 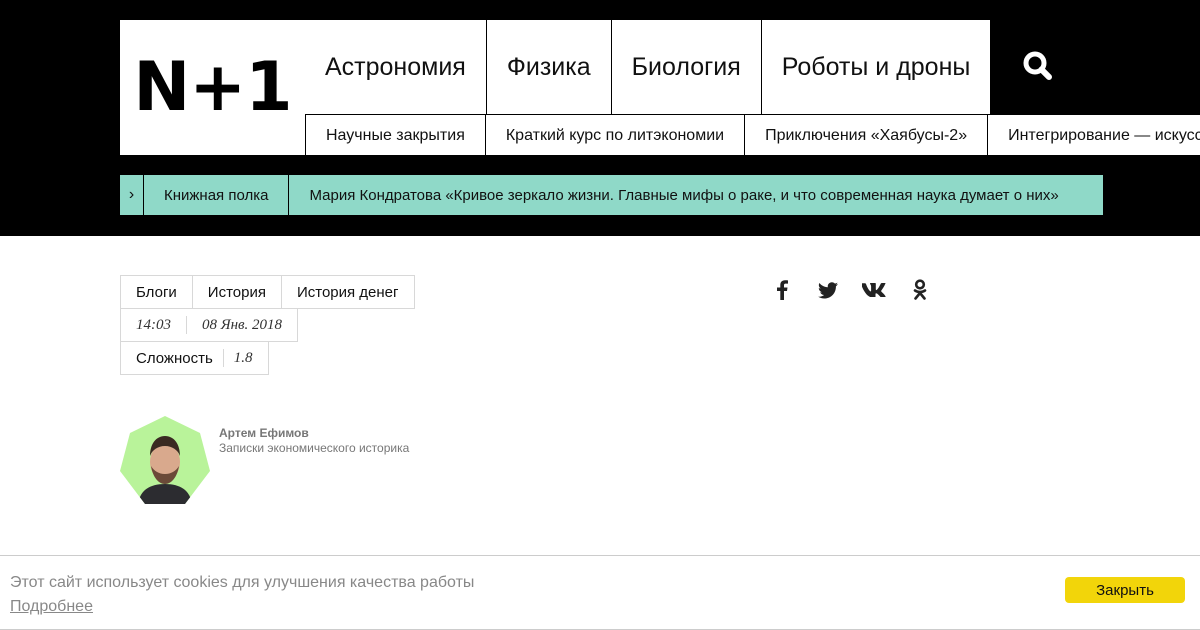 What do you see at coordinates (865, 135) in the screenshot?
I see `subnav-item-hayabusa: Приключения «Хаябусы-2»` at bounding box center [865, 135].